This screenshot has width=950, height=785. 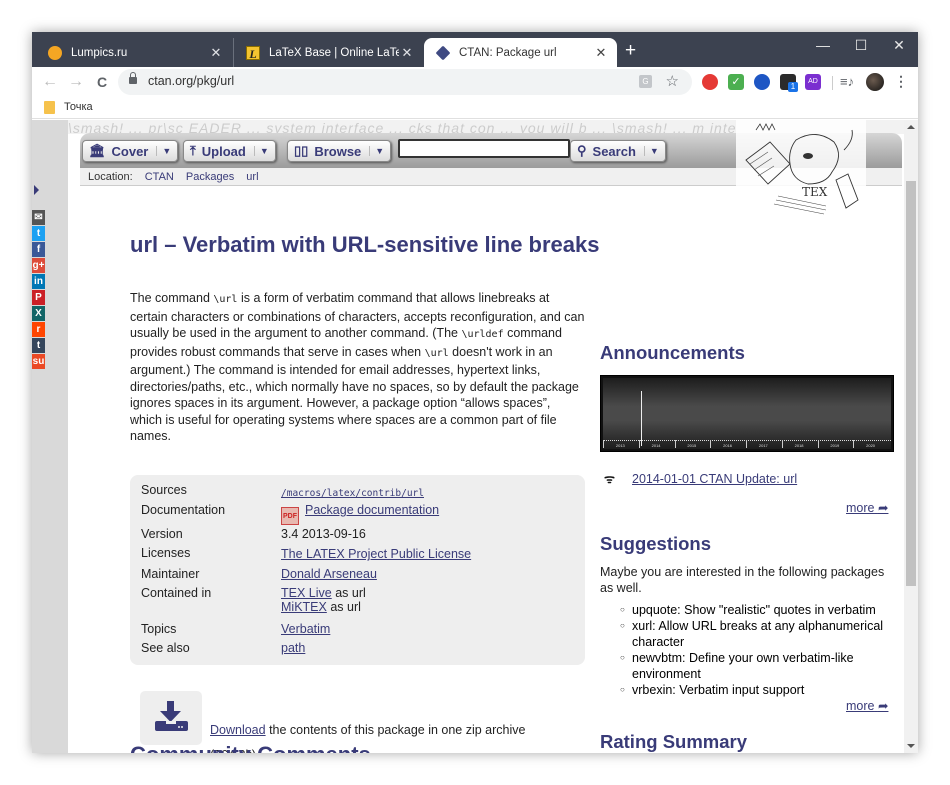 I want to click on tab-latex-base: L LaTeX Base | Online LaTeX Editor ✕, so click(x=328, y=52).